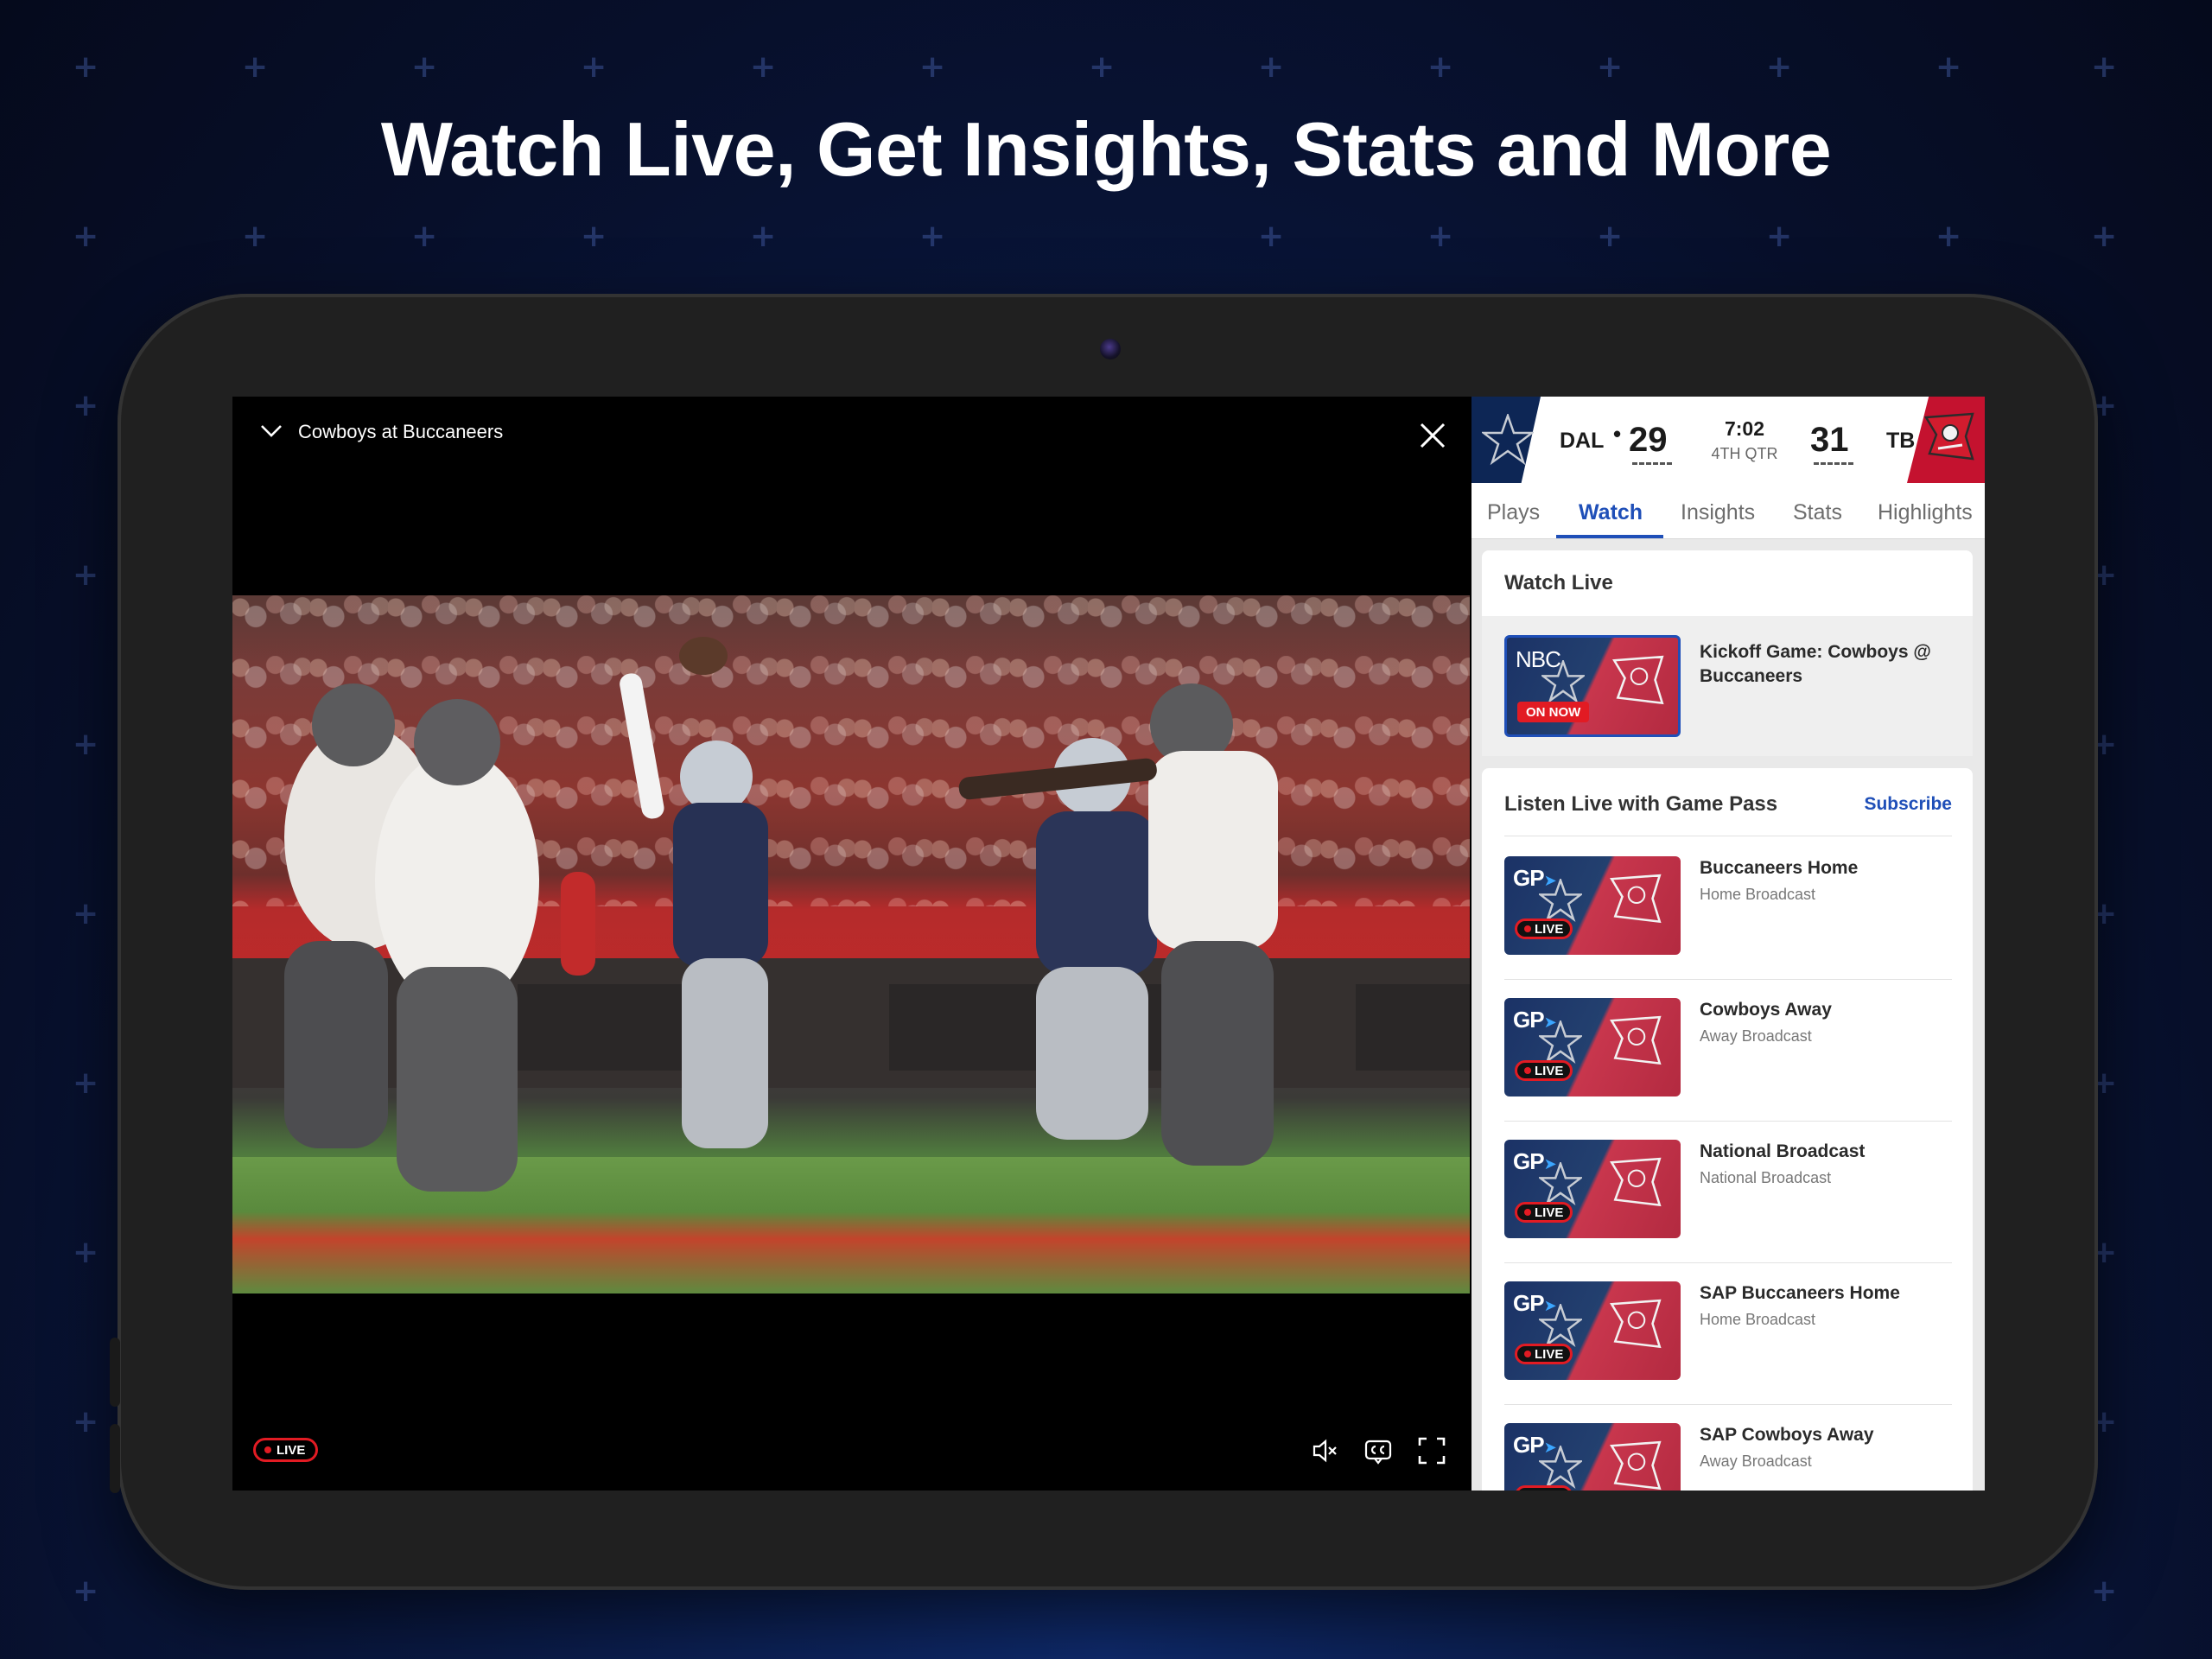 The image size is (2212, 1659). I want to click on video-title: Cowboys at Buccaneers, so click(401, 431).